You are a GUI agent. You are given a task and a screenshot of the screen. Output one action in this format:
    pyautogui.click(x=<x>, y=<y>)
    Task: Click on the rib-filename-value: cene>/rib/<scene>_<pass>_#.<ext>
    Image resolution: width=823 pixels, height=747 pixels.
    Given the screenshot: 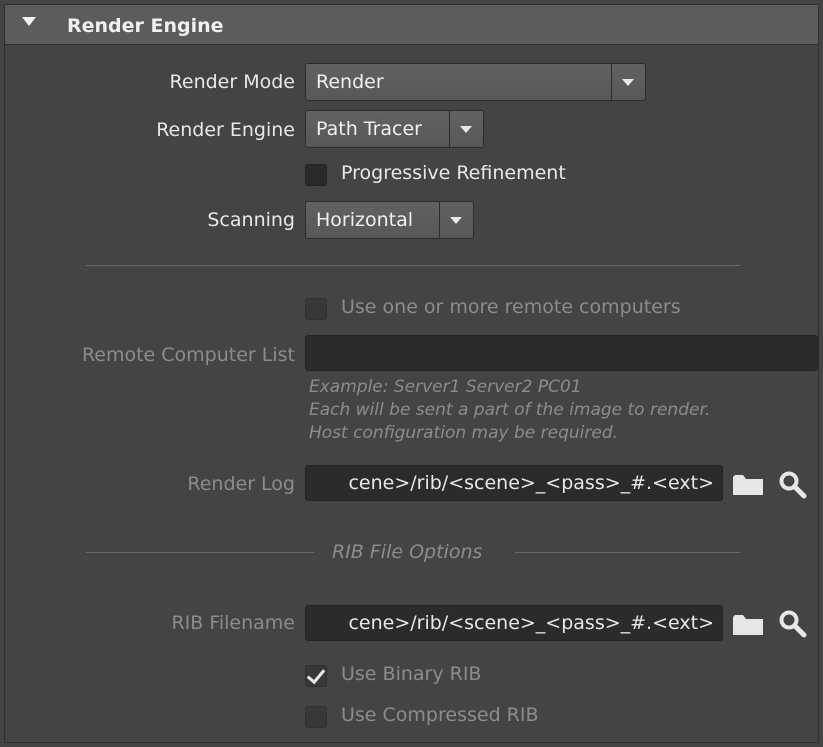 What is the action you would take?
    pyautogui.click(x=531, y=623)
    